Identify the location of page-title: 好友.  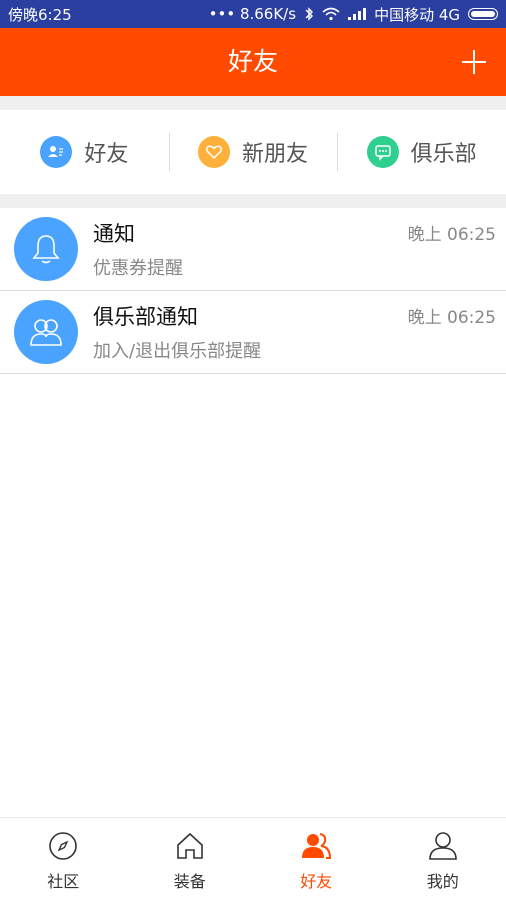
(252, 61).